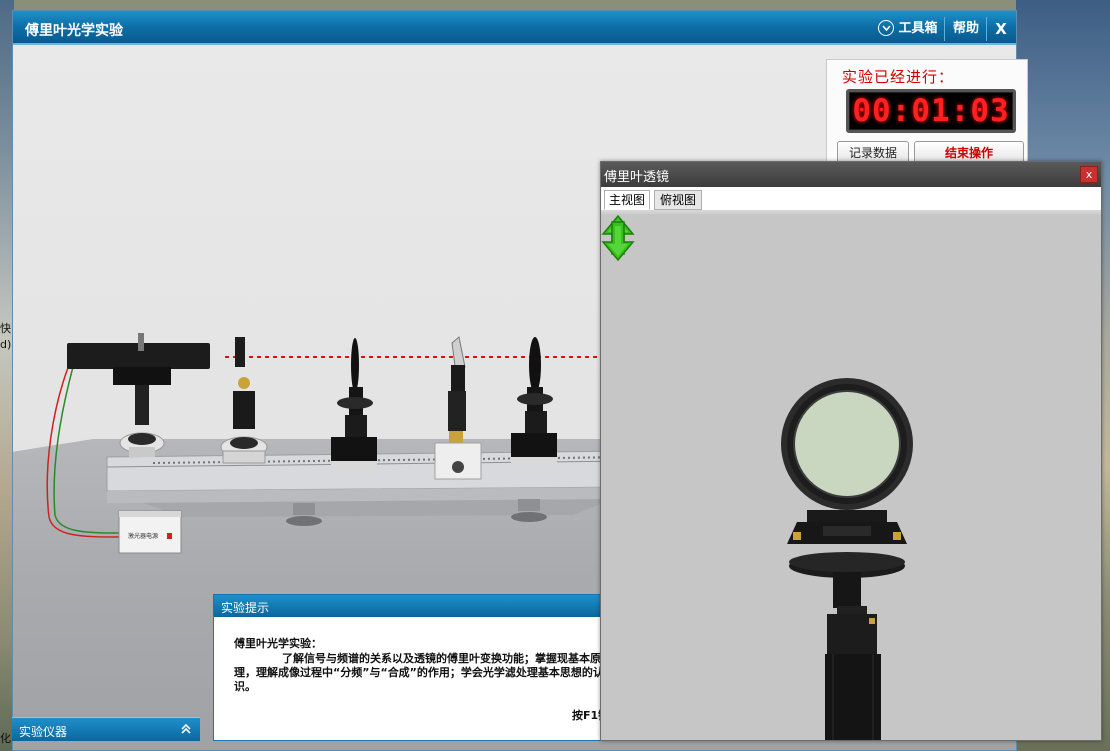  I want to click on instrument-bar: 实验仪器, so click(106, 729).